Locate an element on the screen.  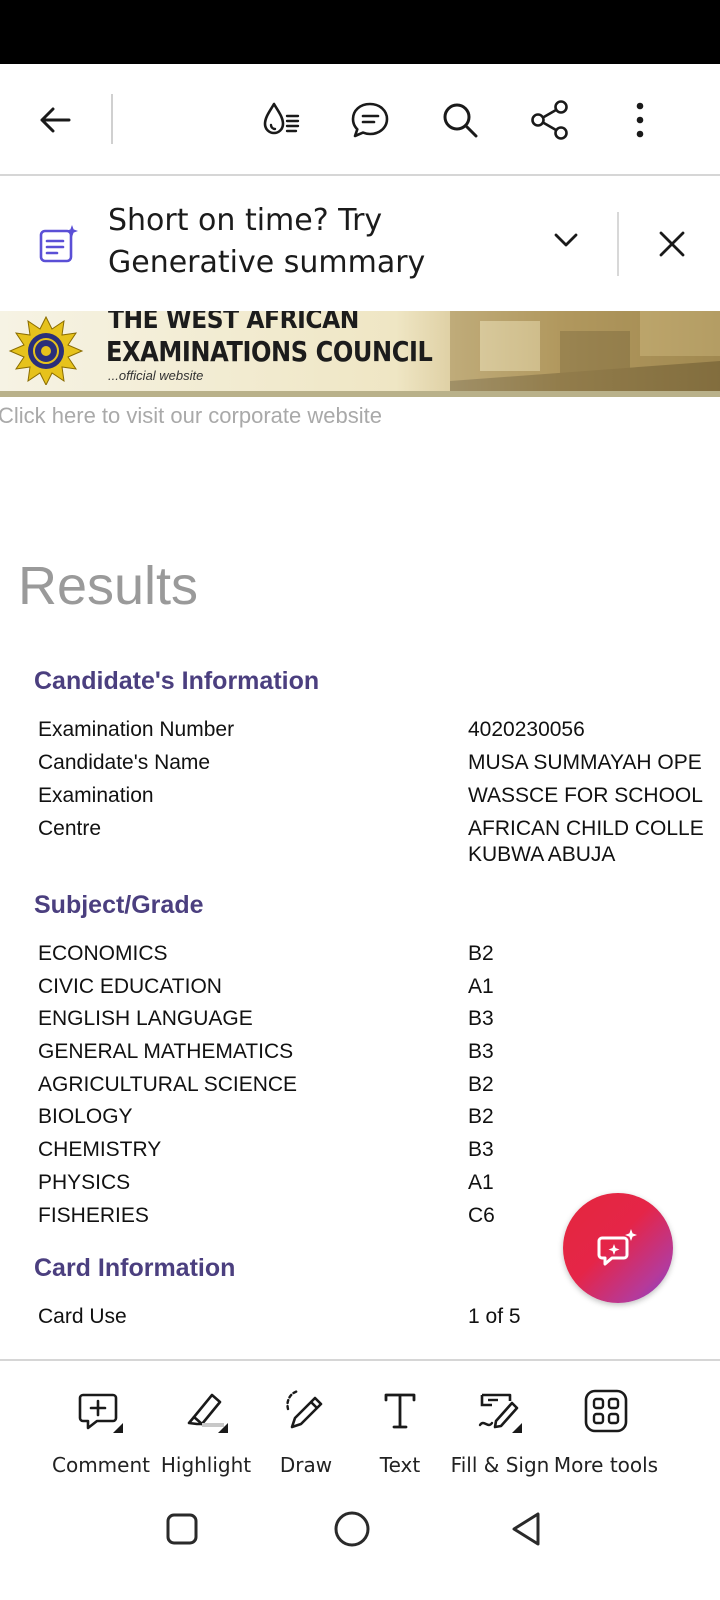
ai-summary-icon is located at coordinates (58, 244).